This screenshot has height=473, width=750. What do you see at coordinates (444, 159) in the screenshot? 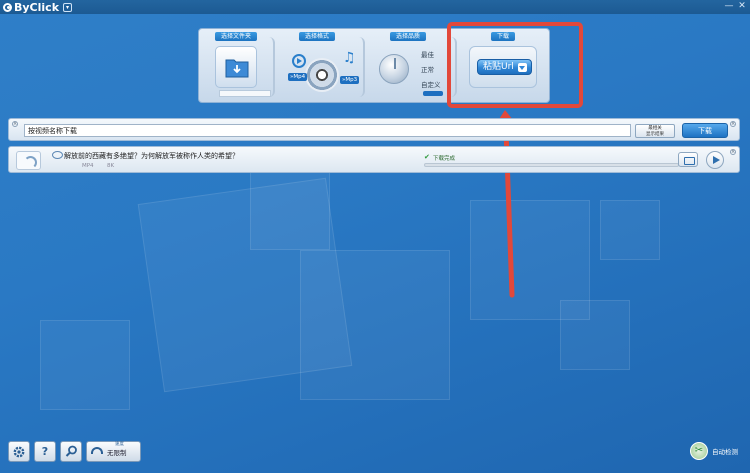
I see `download-item-status: 下载完成` at bounding box center [444, 159].